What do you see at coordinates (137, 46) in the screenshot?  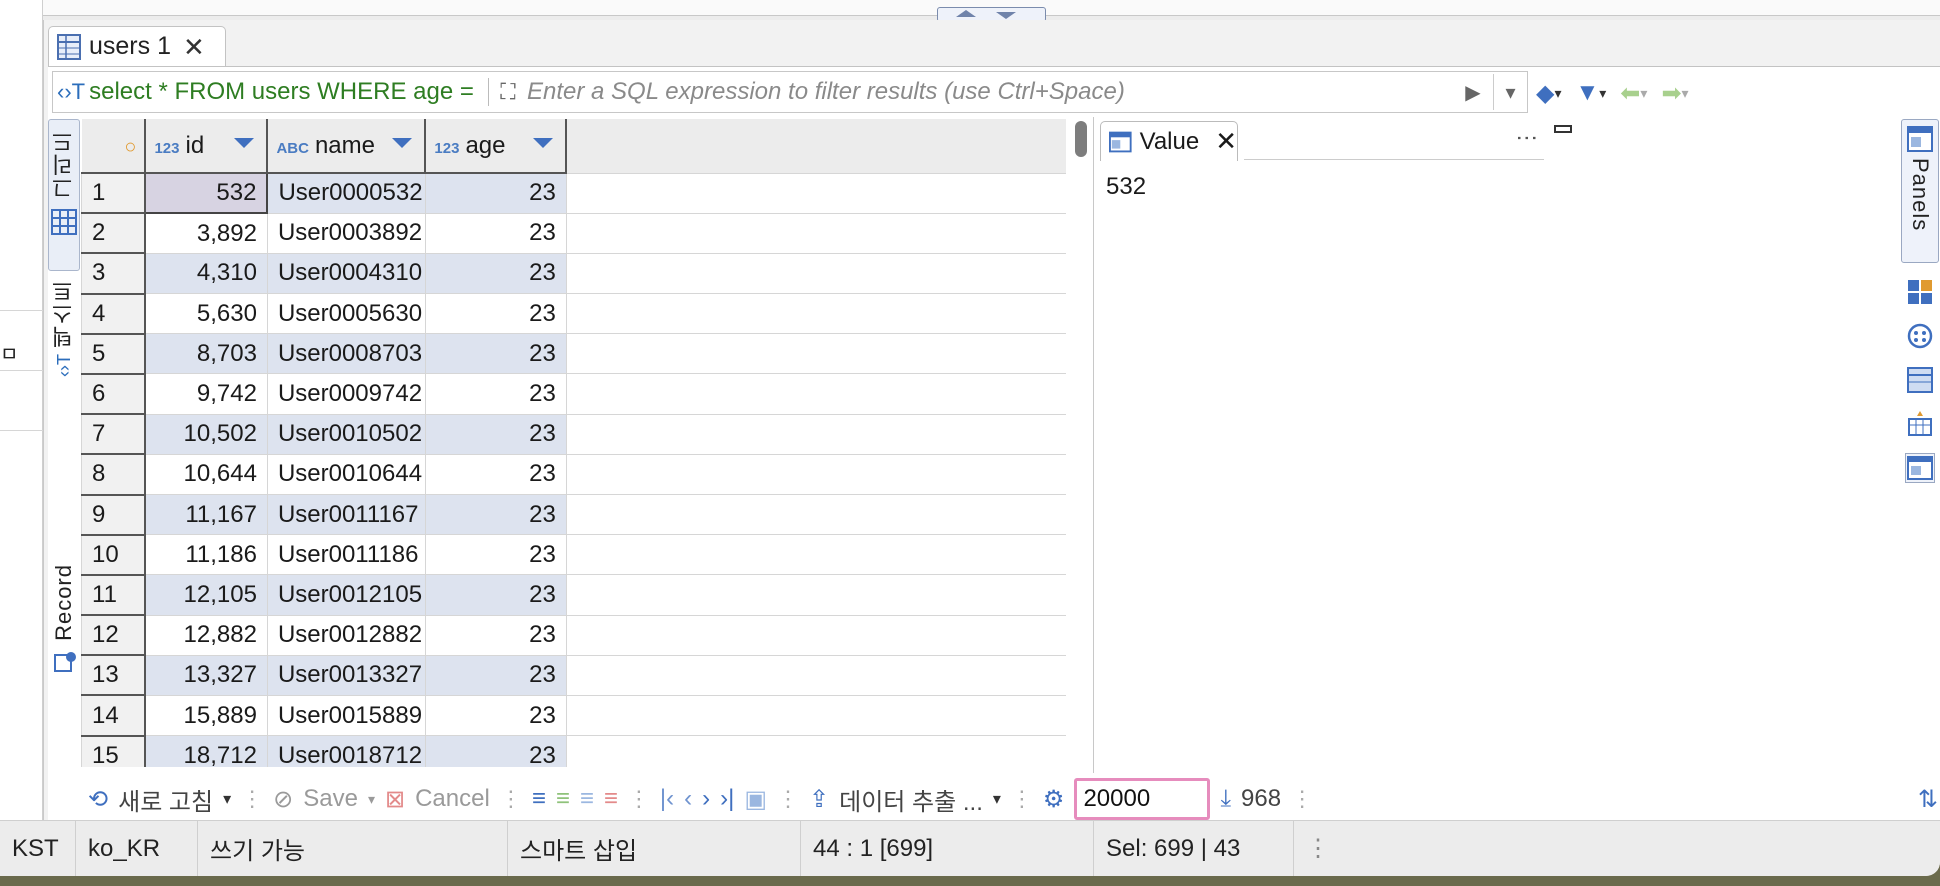 I see `tab-users-1: users 1 ✕` at bounding box center [137, 46].